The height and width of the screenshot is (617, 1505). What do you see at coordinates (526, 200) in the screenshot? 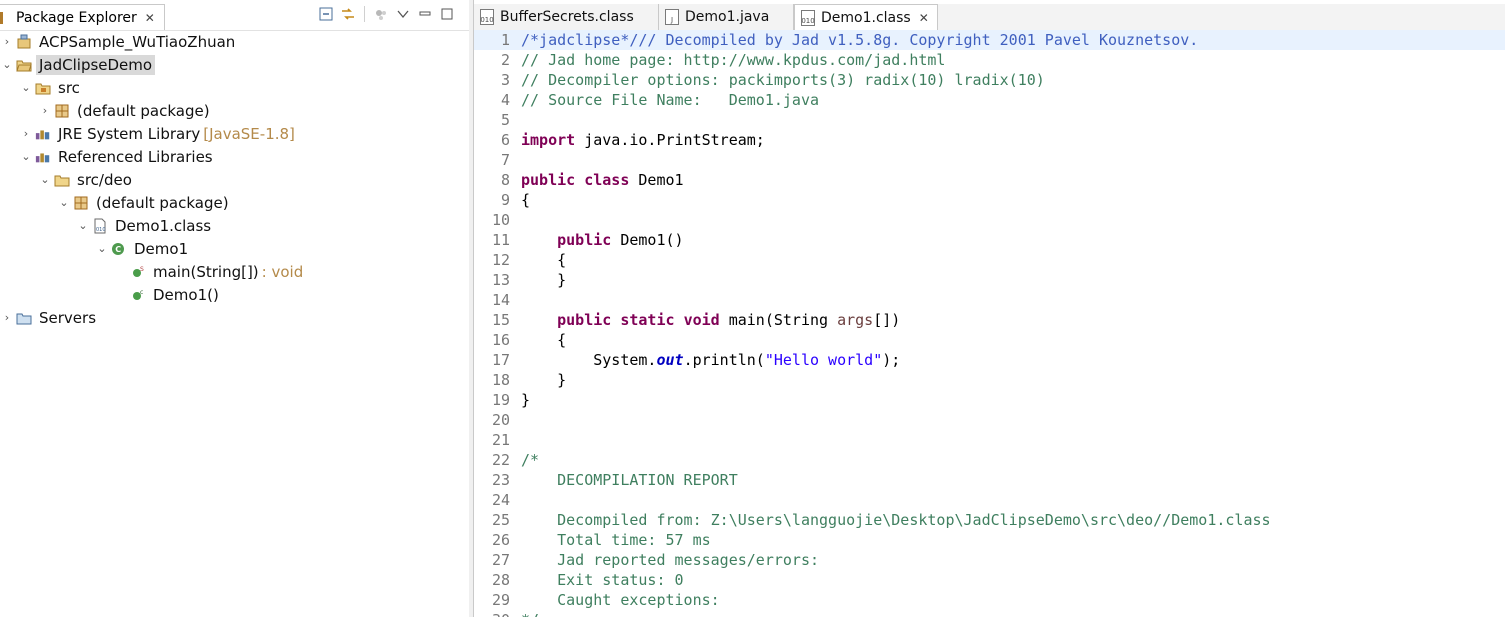
I see `code-token: {` at bounding box center [526, 200].